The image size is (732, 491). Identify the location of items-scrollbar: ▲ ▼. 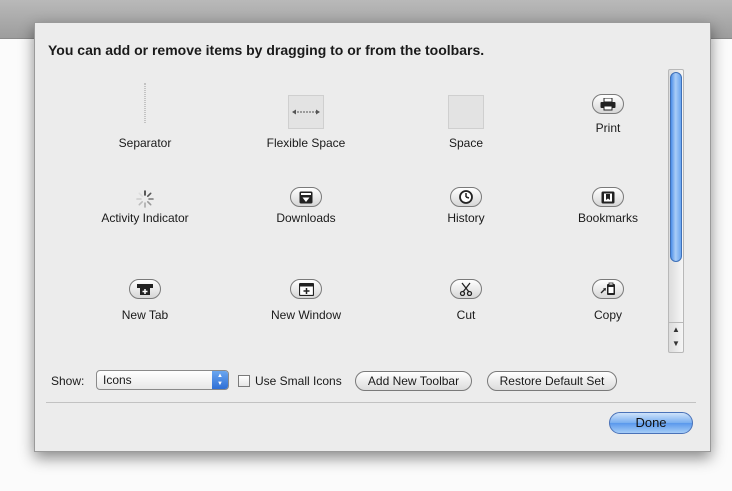
(676, 211).